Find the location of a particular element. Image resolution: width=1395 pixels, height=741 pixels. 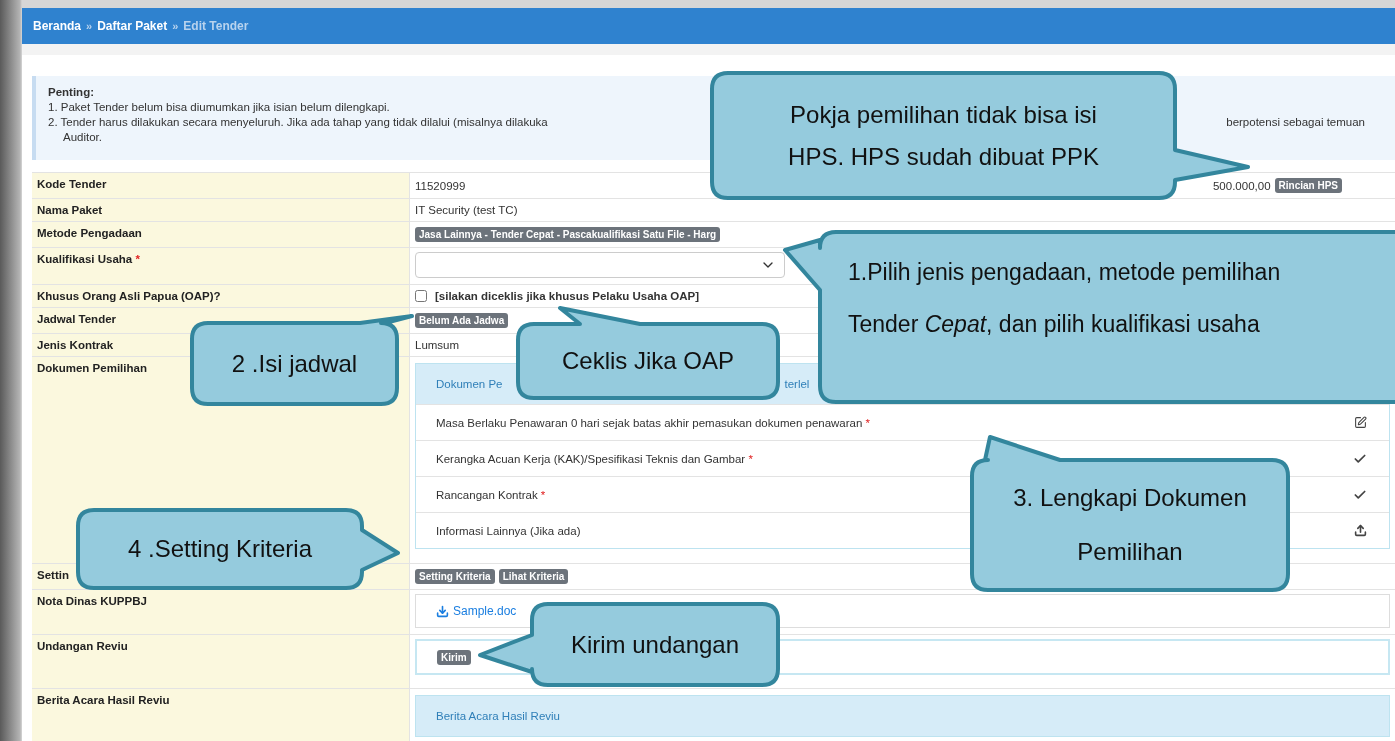

notice-text: 1. Paket Tender belum bisa diumumkan jika isian belum dilengkapi. is located at coordinates (219, 107).